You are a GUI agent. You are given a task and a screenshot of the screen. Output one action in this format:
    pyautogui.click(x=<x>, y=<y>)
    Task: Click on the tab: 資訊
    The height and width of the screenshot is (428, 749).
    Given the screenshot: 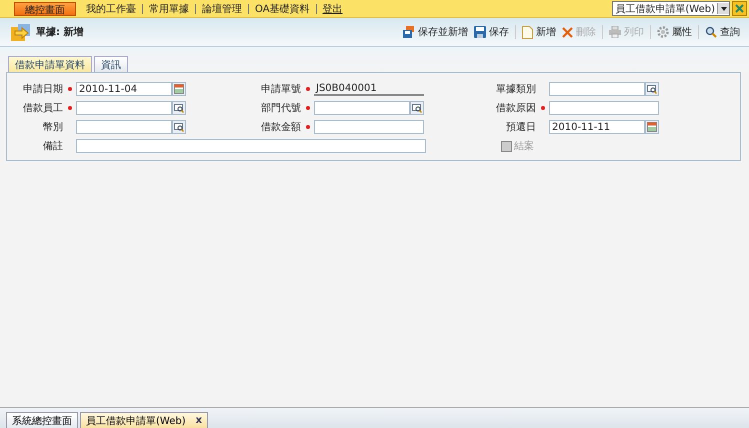 What is the action you would take?
    pyautogui.click(x=111, y=64)
    